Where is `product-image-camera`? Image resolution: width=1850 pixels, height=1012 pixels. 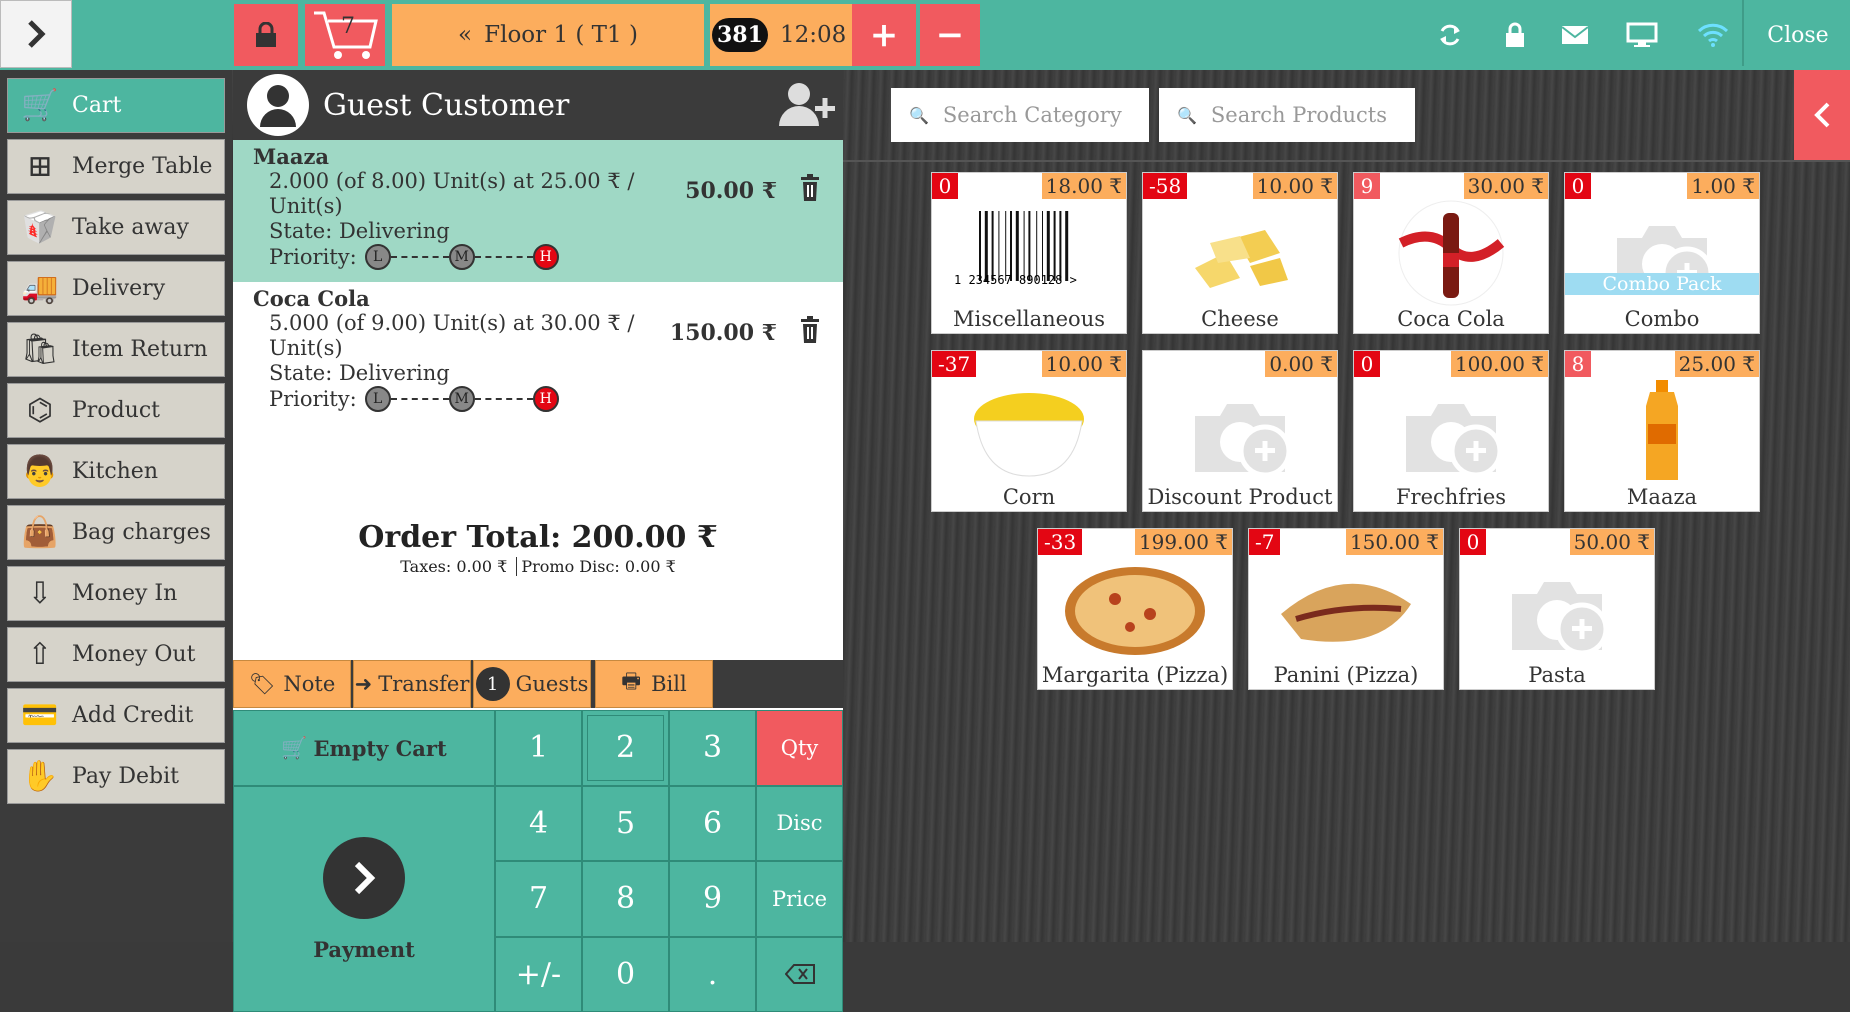 product-image-camera is located at coordinates (1240, 431).